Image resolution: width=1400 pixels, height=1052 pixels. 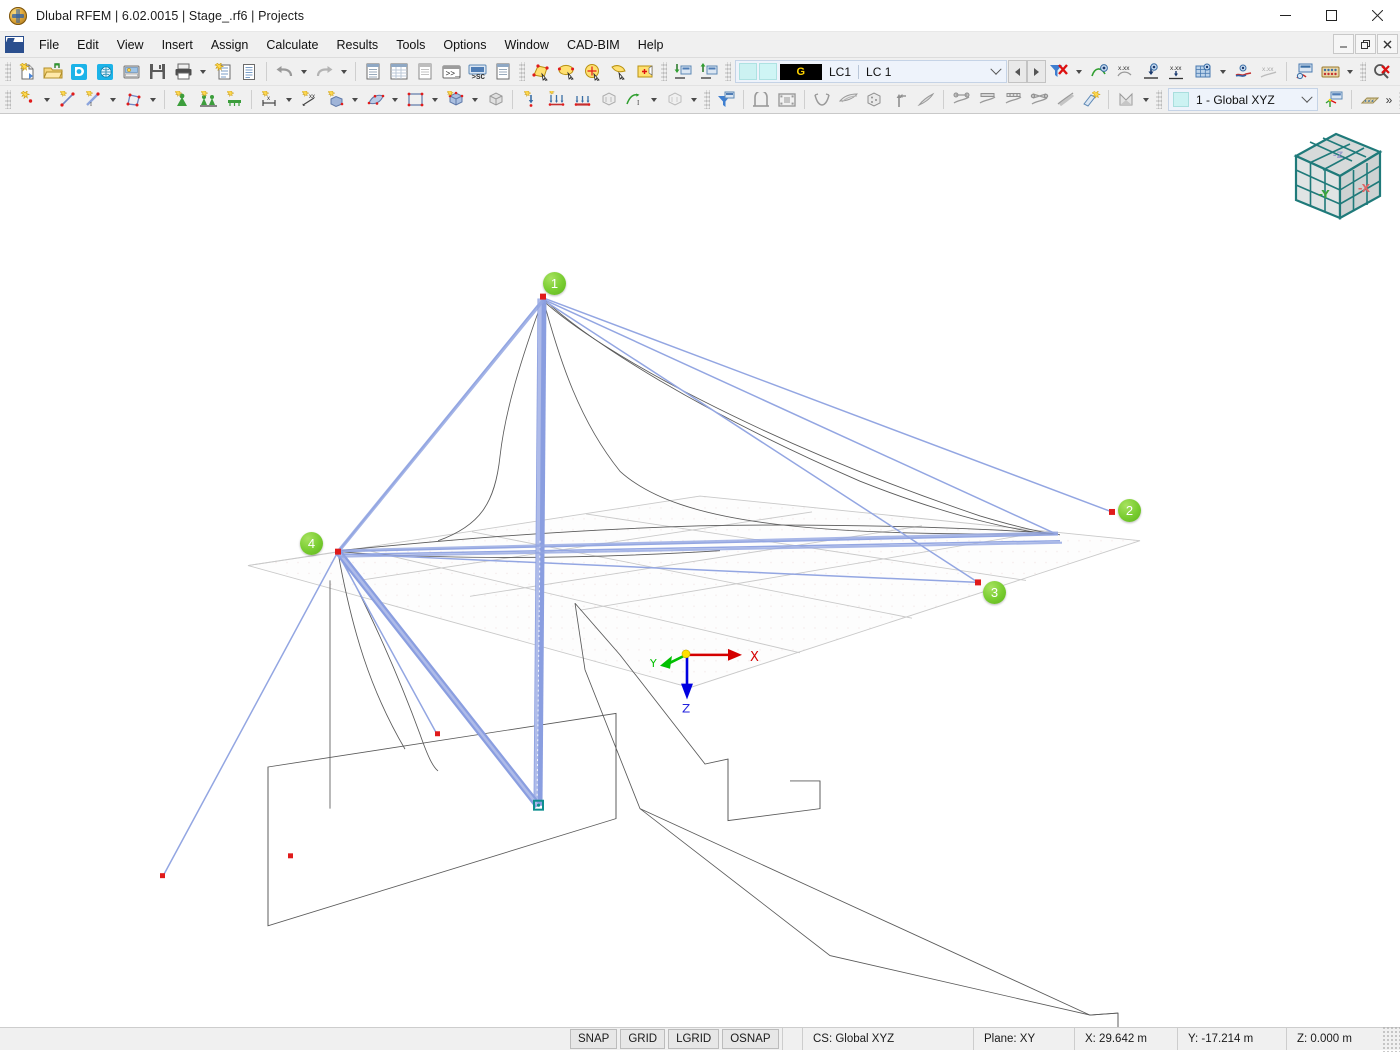 What do you see at coordinates (750, 1039) in the screenshot?
I see `status-toggle-osnap: OSNAP` at bounding box center [750, 1039].